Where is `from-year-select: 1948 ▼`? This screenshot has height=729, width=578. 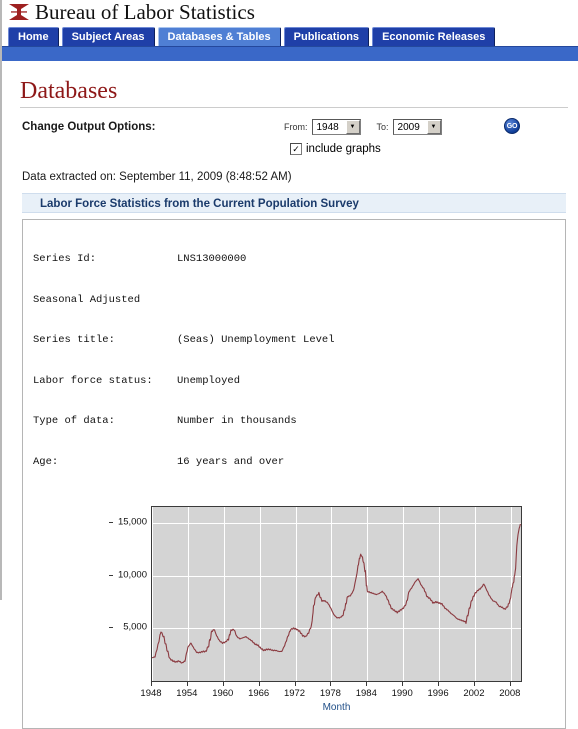
from-year-select: 1948 ▼ is located at coordinates (336, 127).